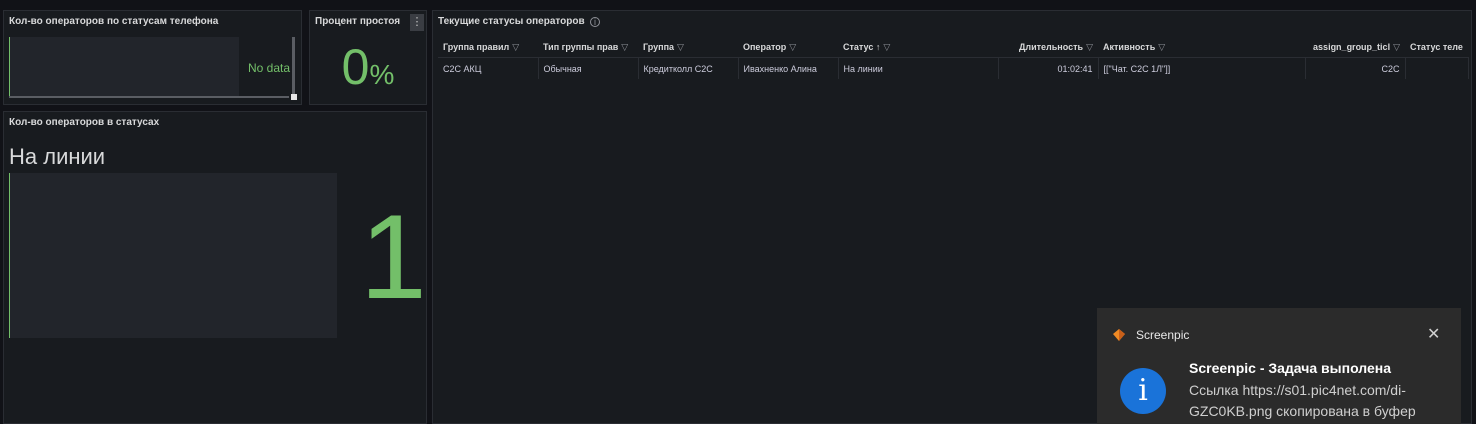 This screenshot has width=1476, height=424. I want to click on column-header: Тип группы прав ▽, so click(588, 47).